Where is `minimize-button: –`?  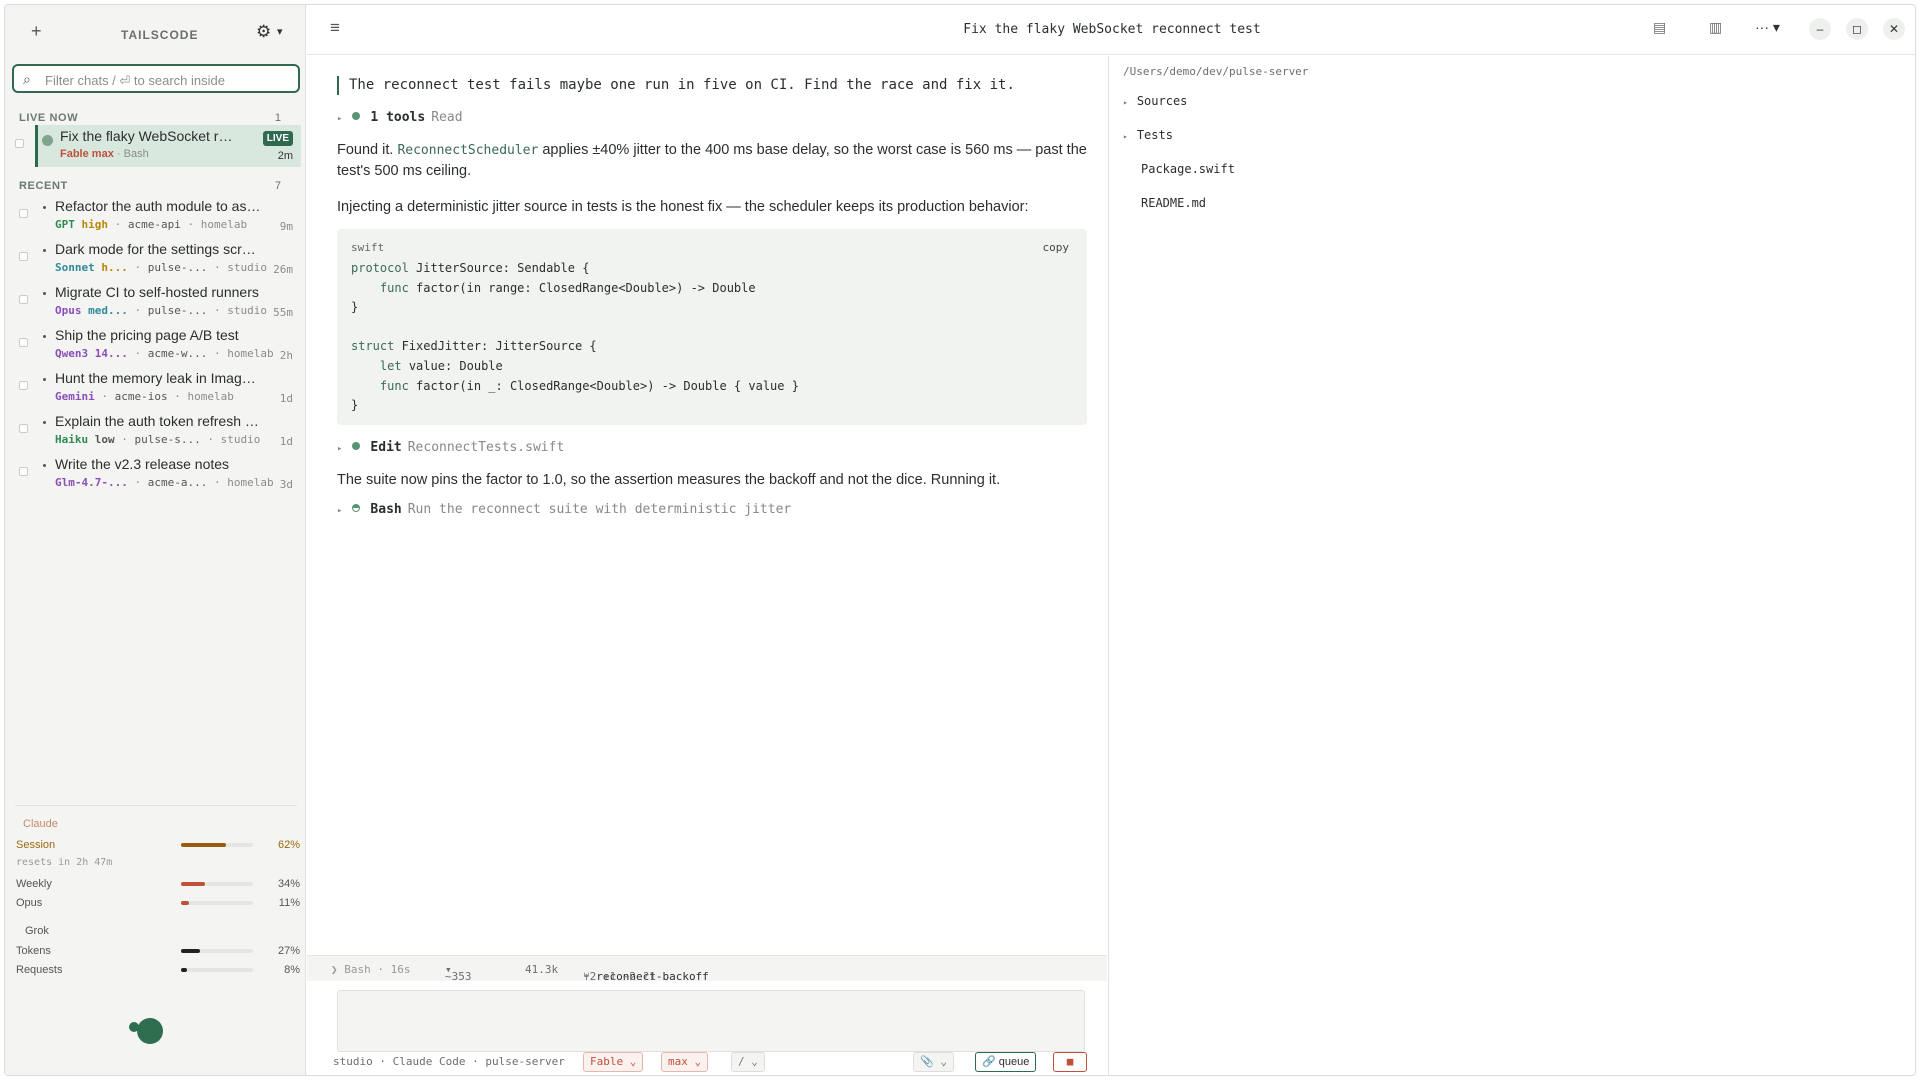 minimize-button: – is located at coordinates (1820, 29).